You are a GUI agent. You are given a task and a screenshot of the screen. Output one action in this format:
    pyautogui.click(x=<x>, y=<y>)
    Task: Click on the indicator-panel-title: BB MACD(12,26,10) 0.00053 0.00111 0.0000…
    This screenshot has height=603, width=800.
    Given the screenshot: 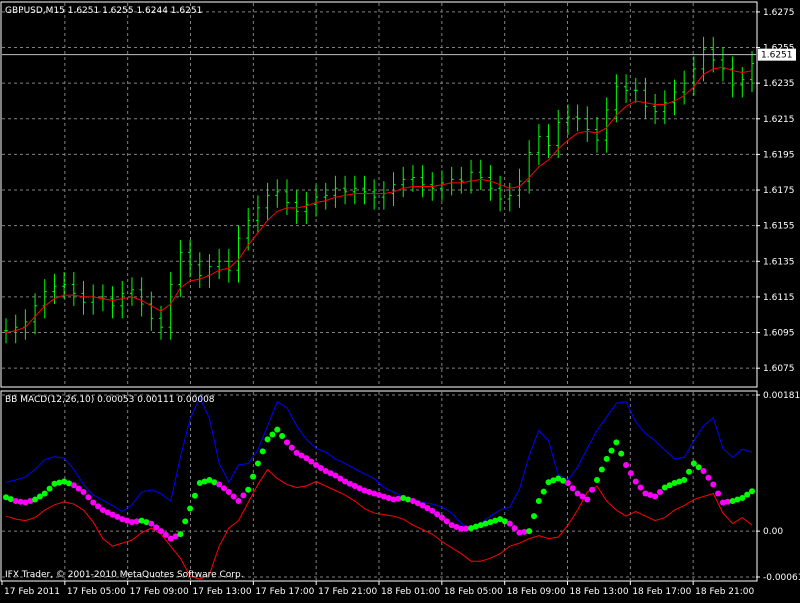 What is the action you would take?
    pyautogui.click(x=110, y=400)
    